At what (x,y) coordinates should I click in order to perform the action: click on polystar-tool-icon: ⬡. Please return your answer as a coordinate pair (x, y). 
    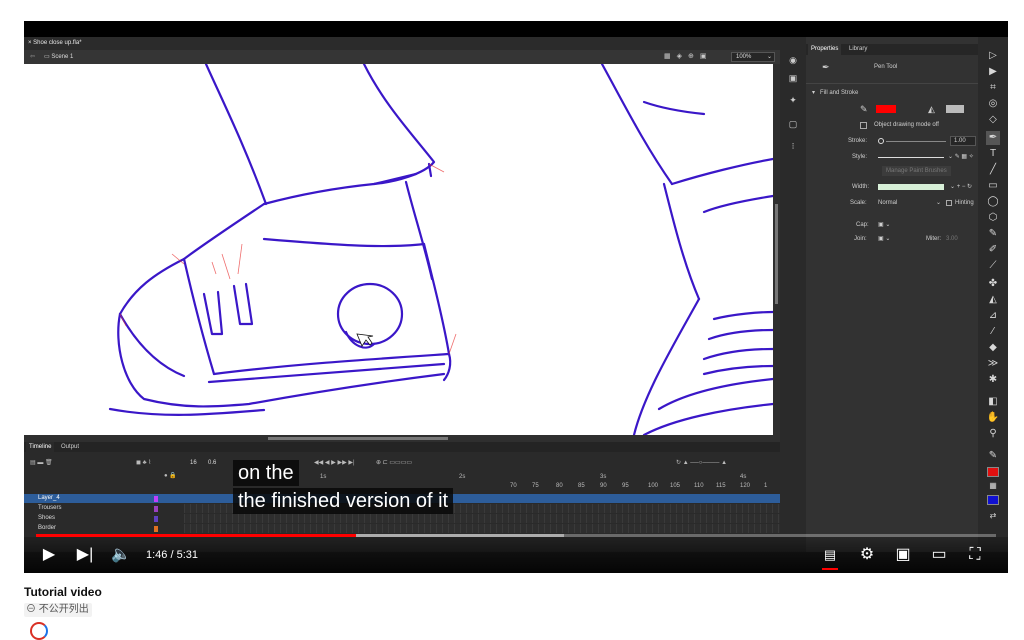
    Looking at the image, I should click on (993, 218).